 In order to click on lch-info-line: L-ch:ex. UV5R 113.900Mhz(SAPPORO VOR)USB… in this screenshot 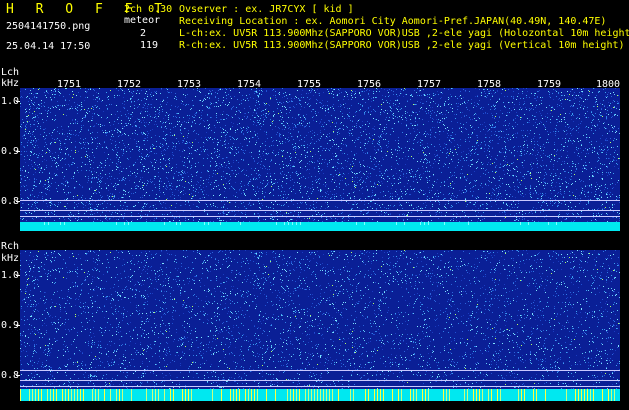, I will do `click(404, 34)`.